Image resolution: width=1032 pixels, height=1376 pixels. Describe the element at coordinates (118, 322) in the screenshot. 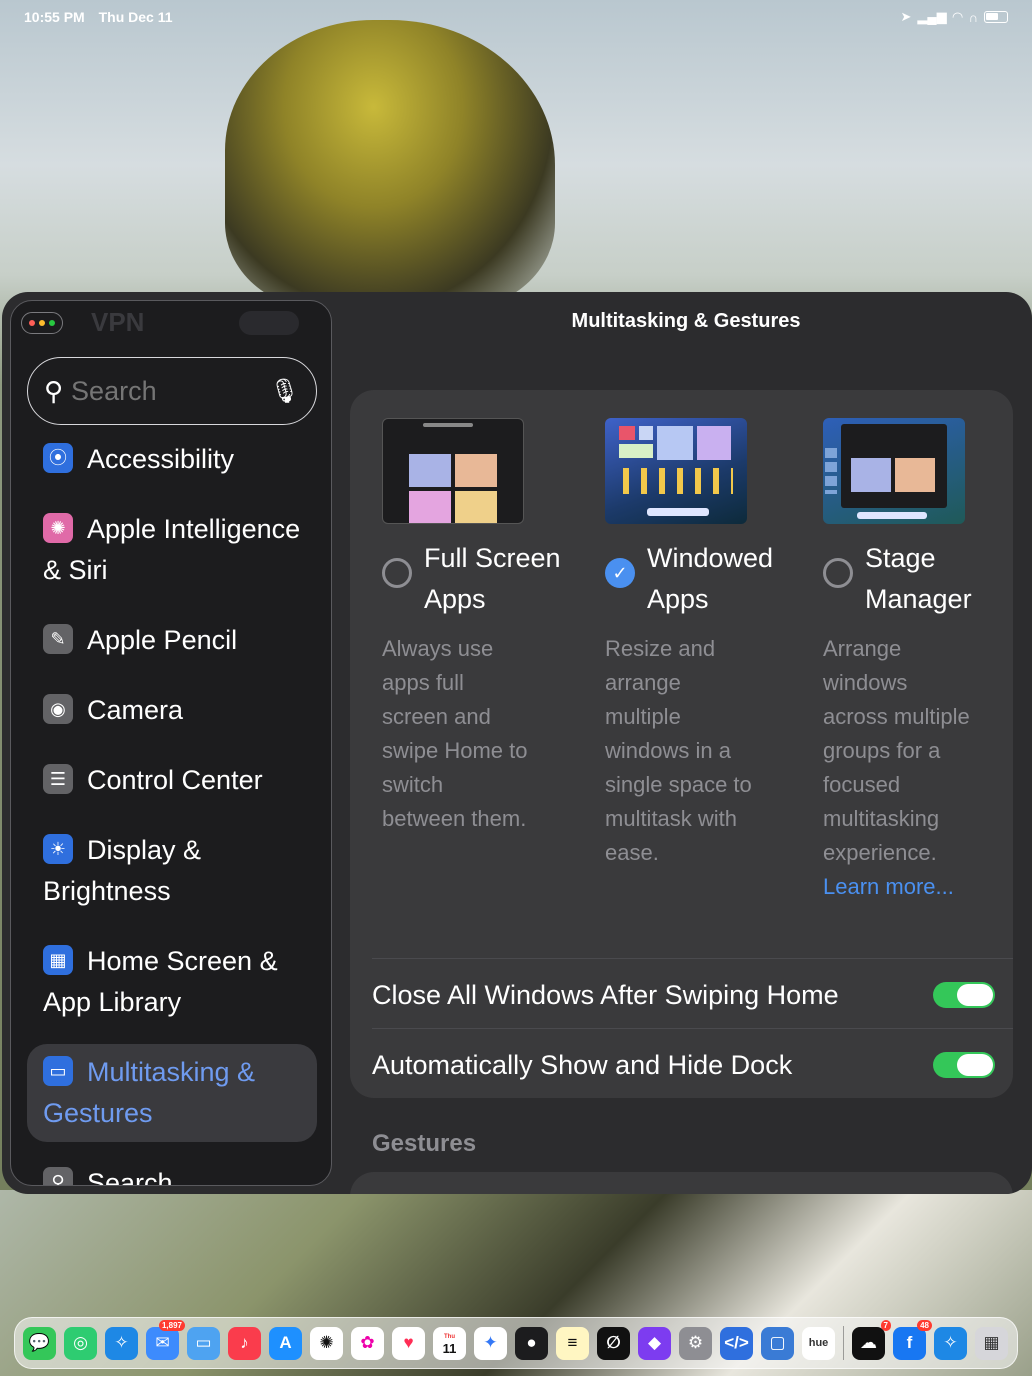

I see `sidebar-item-vpn-ghost: VPN` at that location.